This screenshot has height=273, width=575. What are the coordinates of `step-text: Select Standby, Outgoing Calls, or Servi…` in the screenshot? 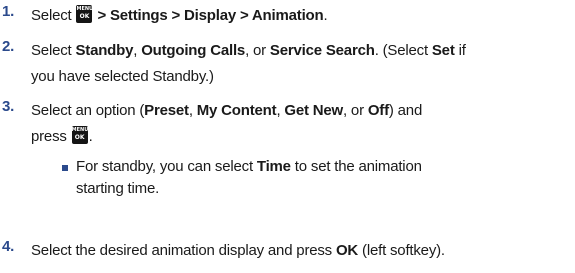 It's located at (248, 63).